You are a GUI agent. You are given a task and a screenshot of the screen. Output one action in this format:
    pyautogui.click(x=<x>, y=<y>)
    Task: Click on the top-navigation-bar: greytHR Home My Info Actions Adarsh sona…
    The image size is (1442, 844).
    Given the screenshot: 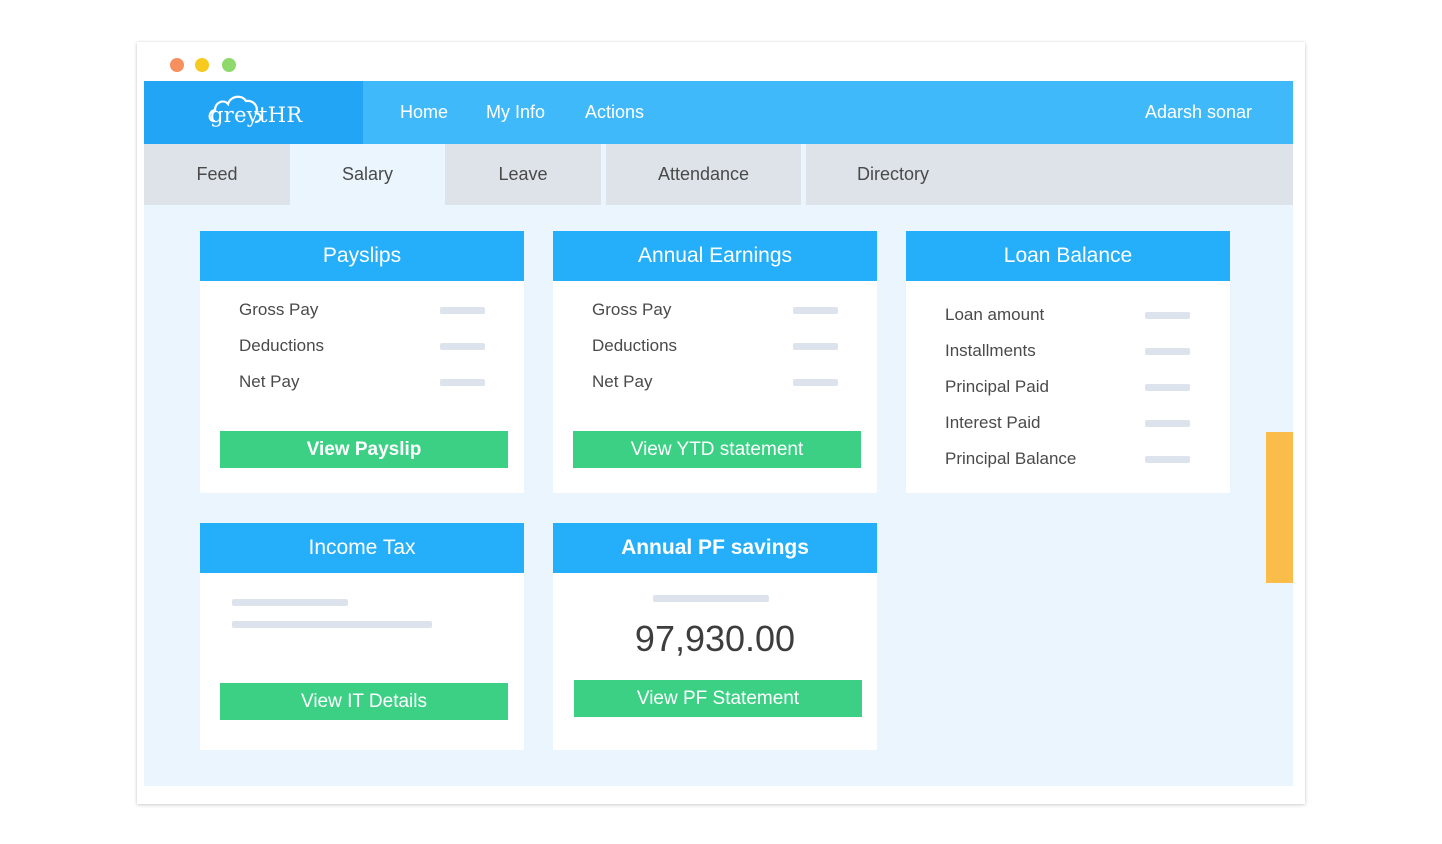 What is the action you would take?
    pyautogui.click(x=718, y=112)
    